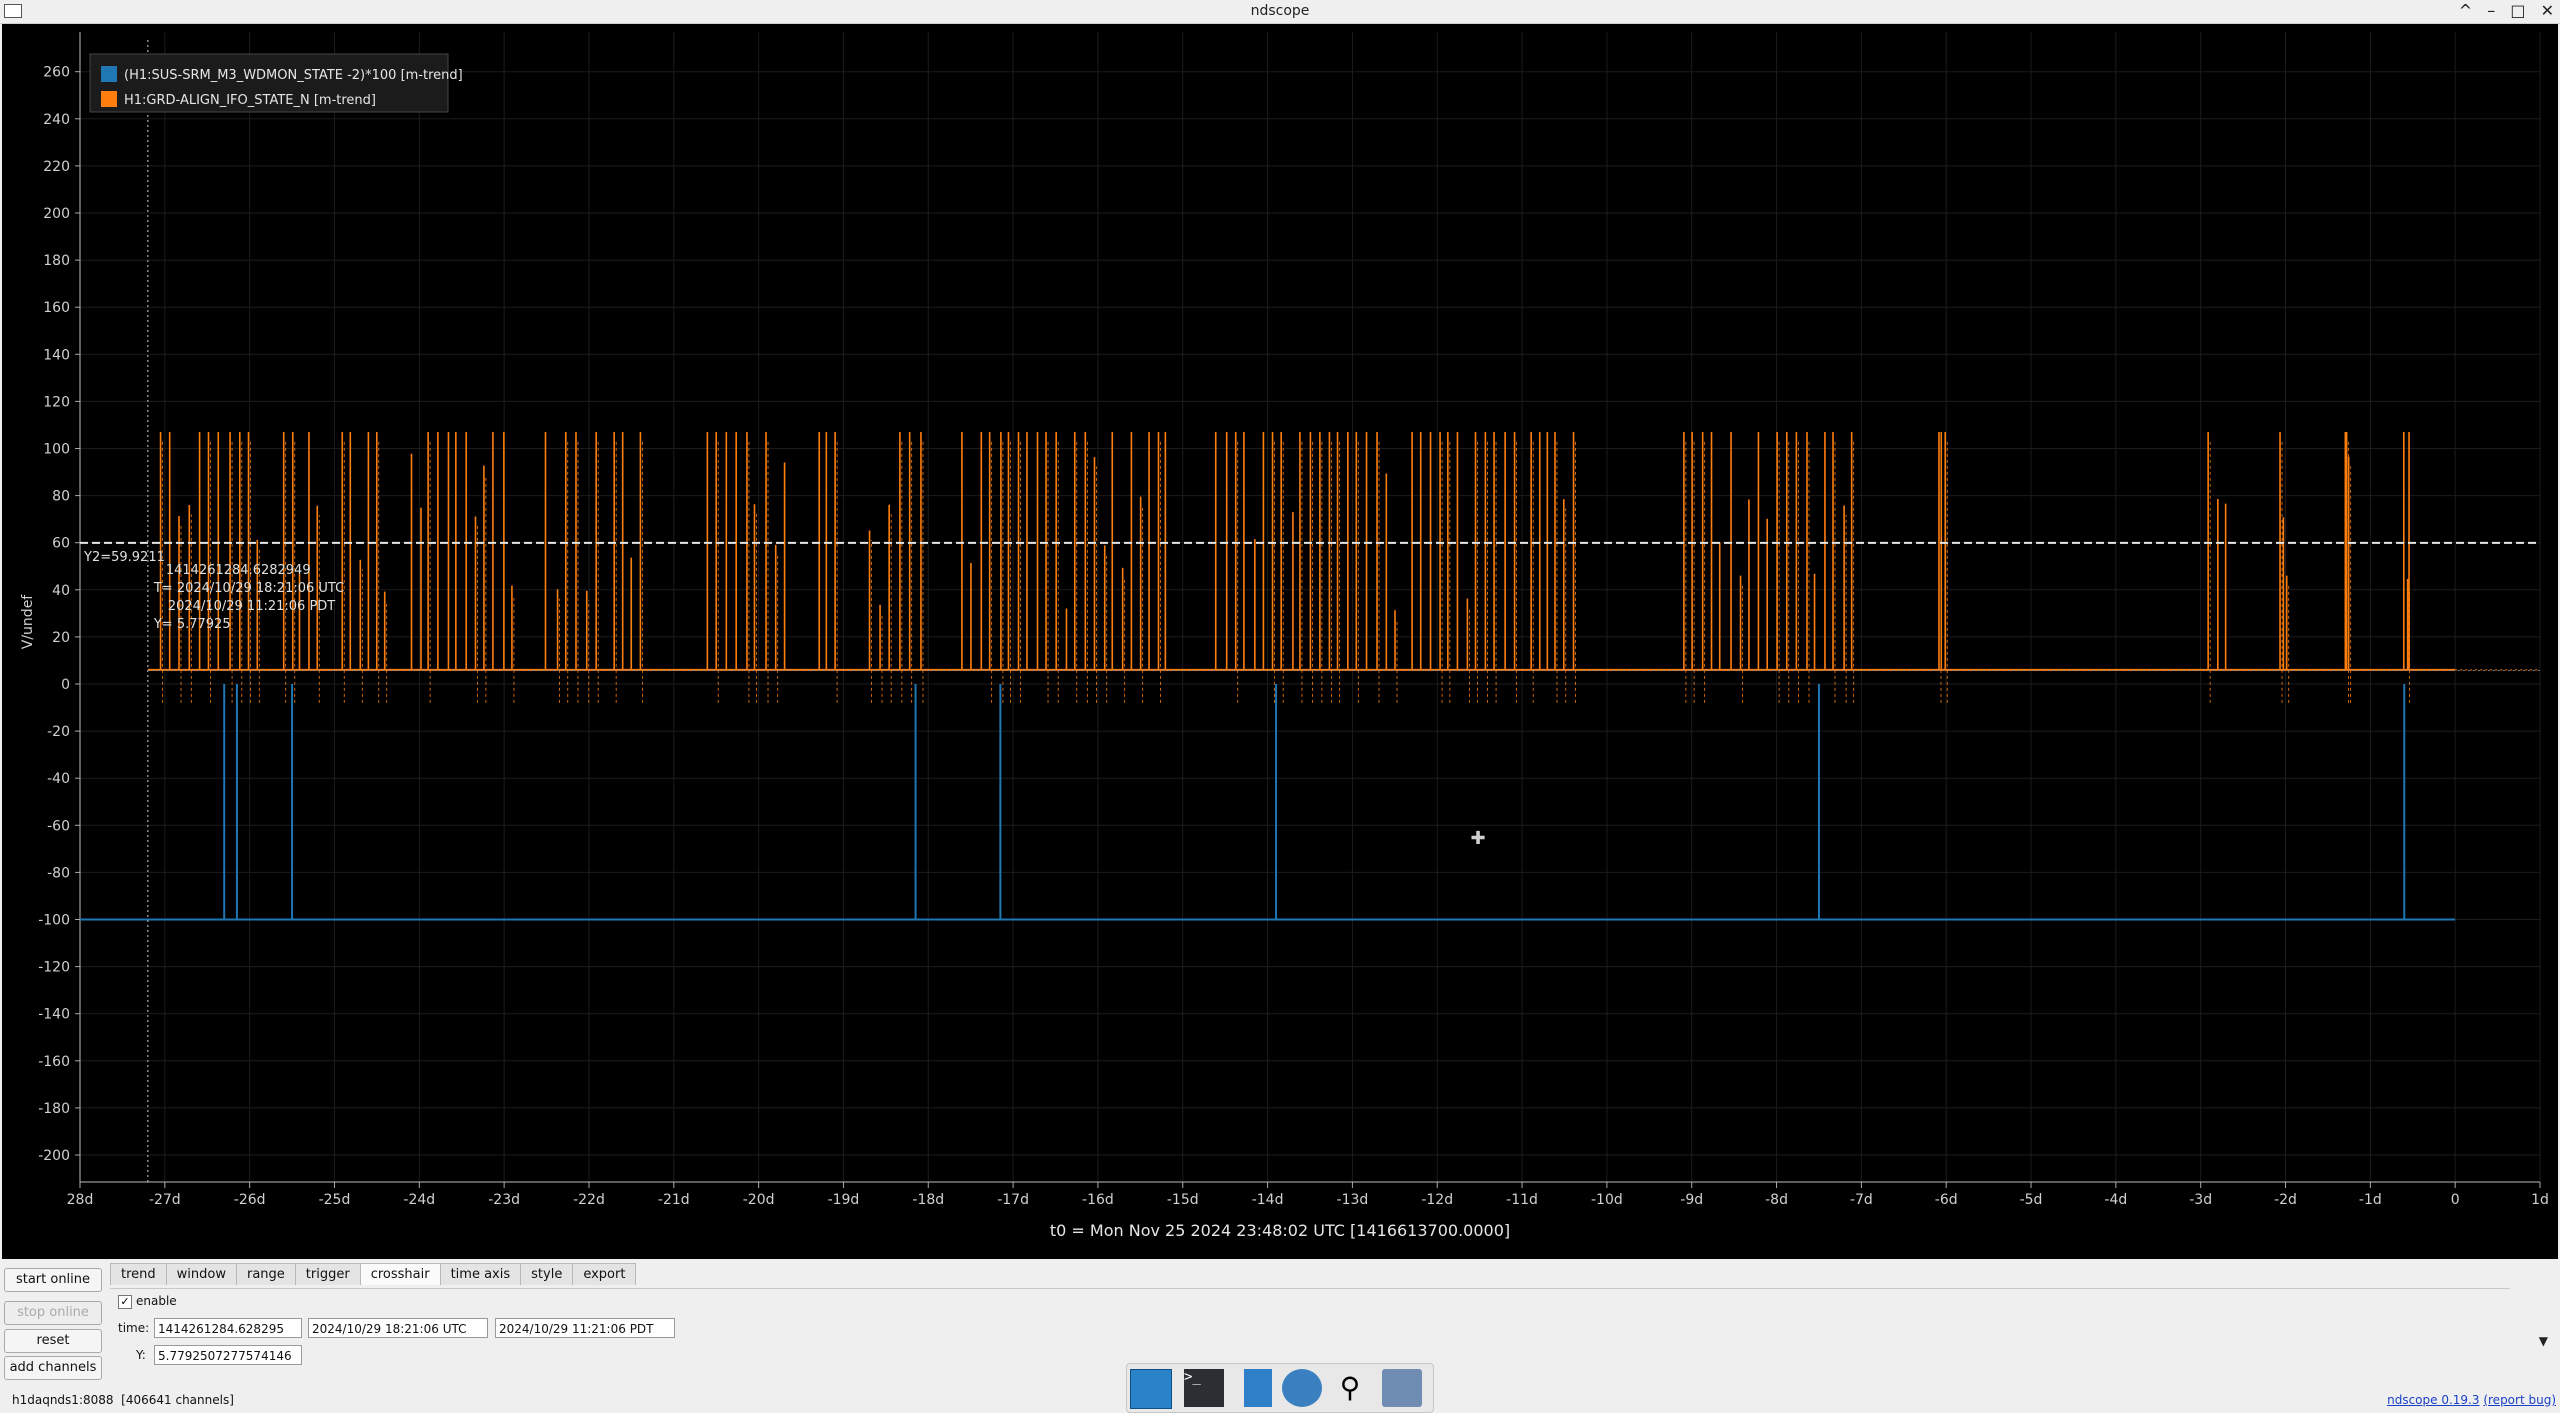 The width and height of the screenshot is (2560, 1413). Describe the element at coordinates (56, 450) in the screenshot. I see `y-tick-label: 100` at that location.